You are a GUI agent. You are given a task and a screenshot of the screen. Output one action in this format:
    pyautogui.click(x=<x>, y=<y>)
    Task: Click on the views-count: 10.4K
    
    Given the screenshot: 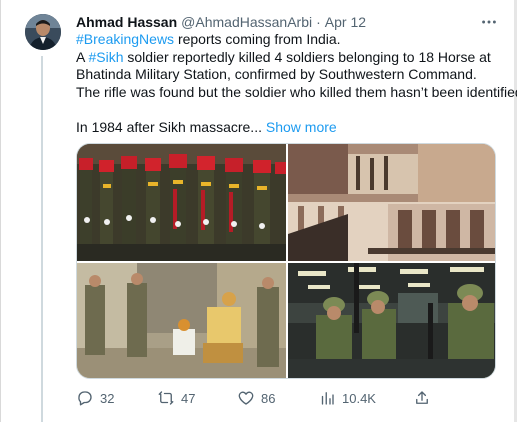 What is the action you would take?
    pyautogui.click(x=359, y=398)
    